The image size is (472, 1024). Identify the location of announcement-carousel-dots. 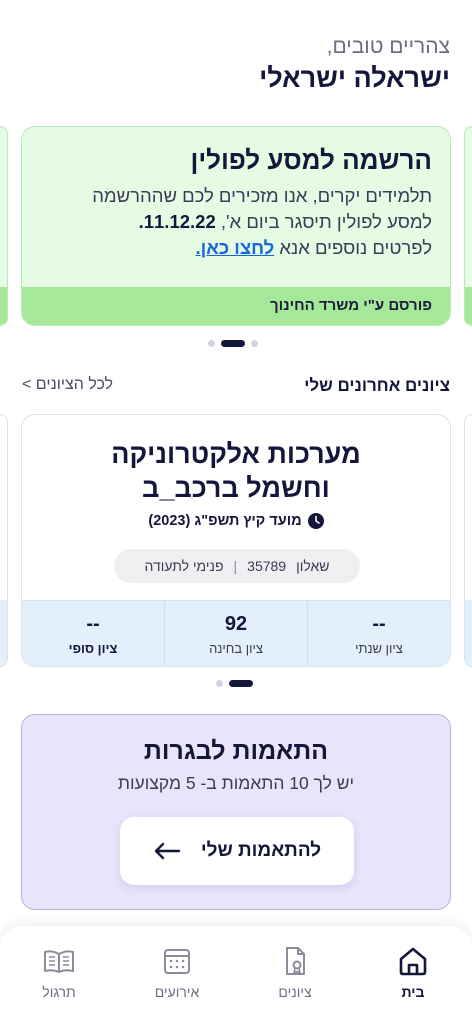
(233, 343).